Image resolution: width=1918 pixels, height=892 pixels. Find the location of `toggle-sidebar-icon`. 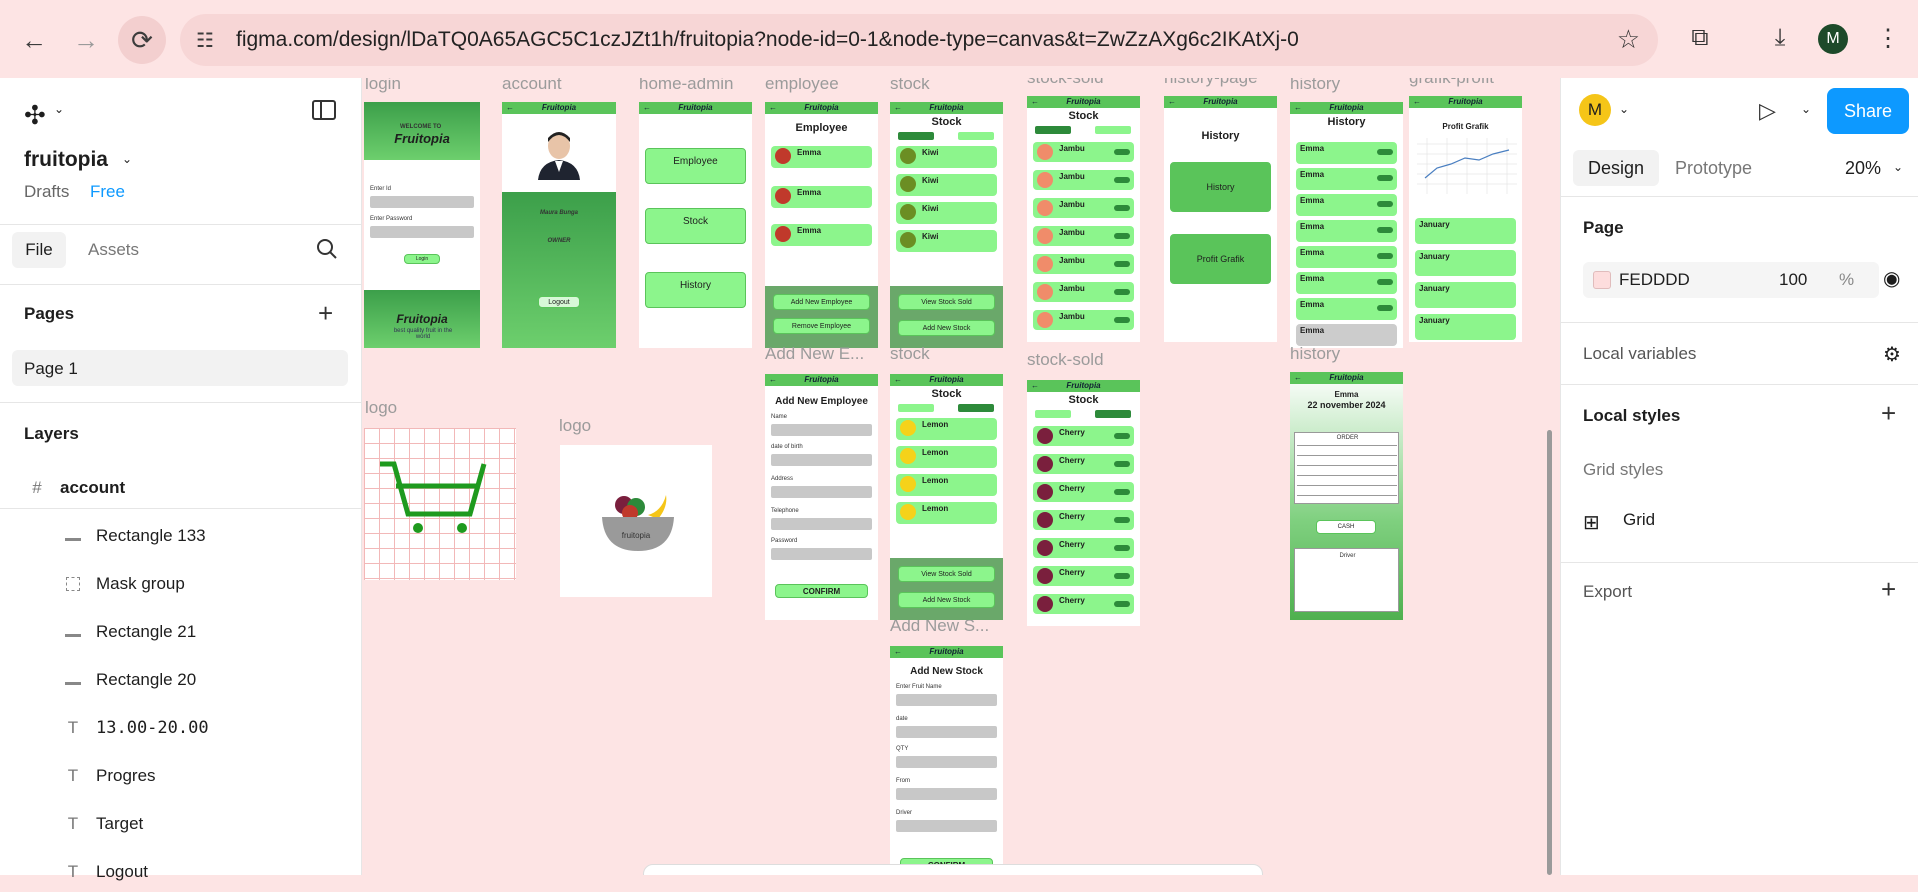

toggle-sidebar-icon is located at coordinates (324, 110).